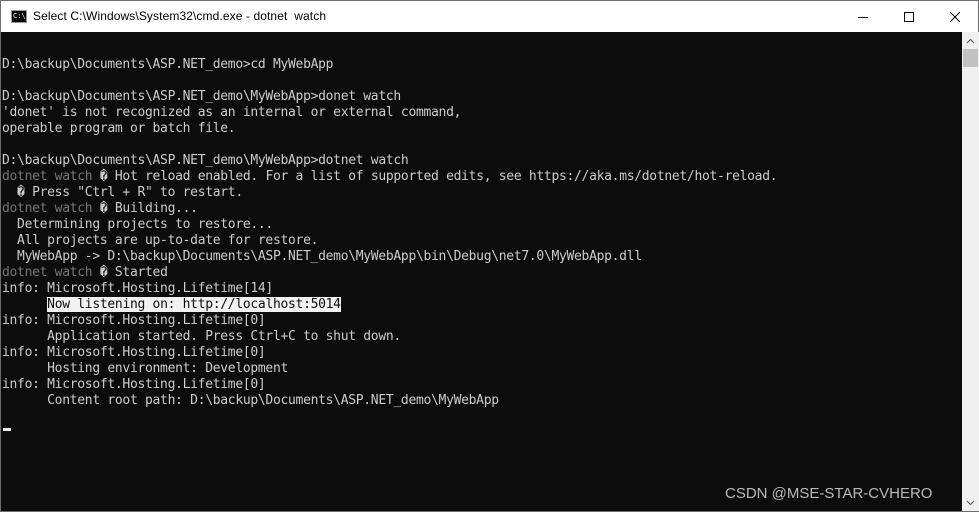 This screenshot has height=512, width=979. What do you see at coordinates (7, 429) in the screenshot?
I see `text-cursor` at bounding box center [7, 429].